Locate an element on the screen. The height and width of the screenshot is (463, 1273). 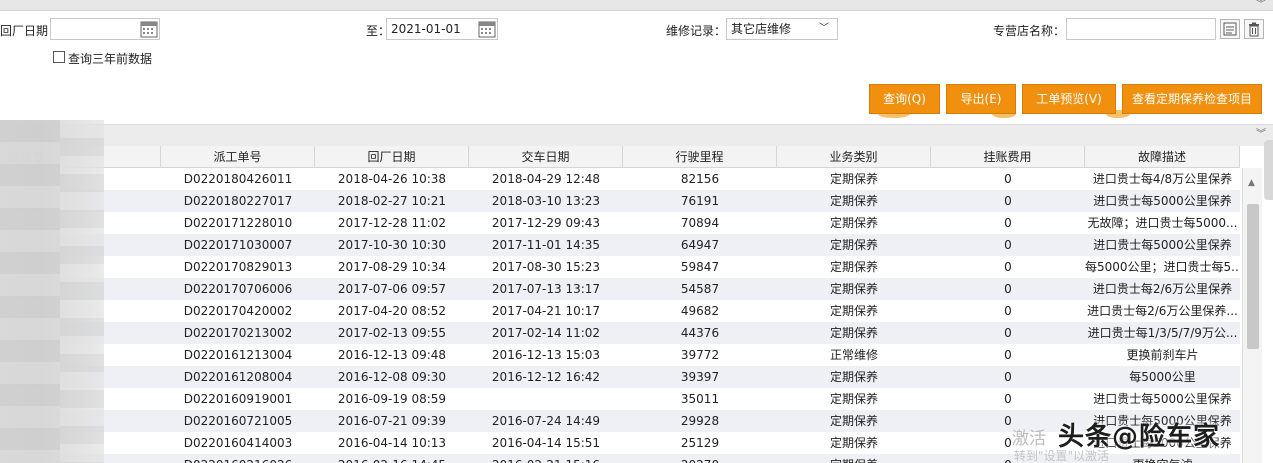
vertical-scrollbar: ▲ is located at coordinates (1252, 315).